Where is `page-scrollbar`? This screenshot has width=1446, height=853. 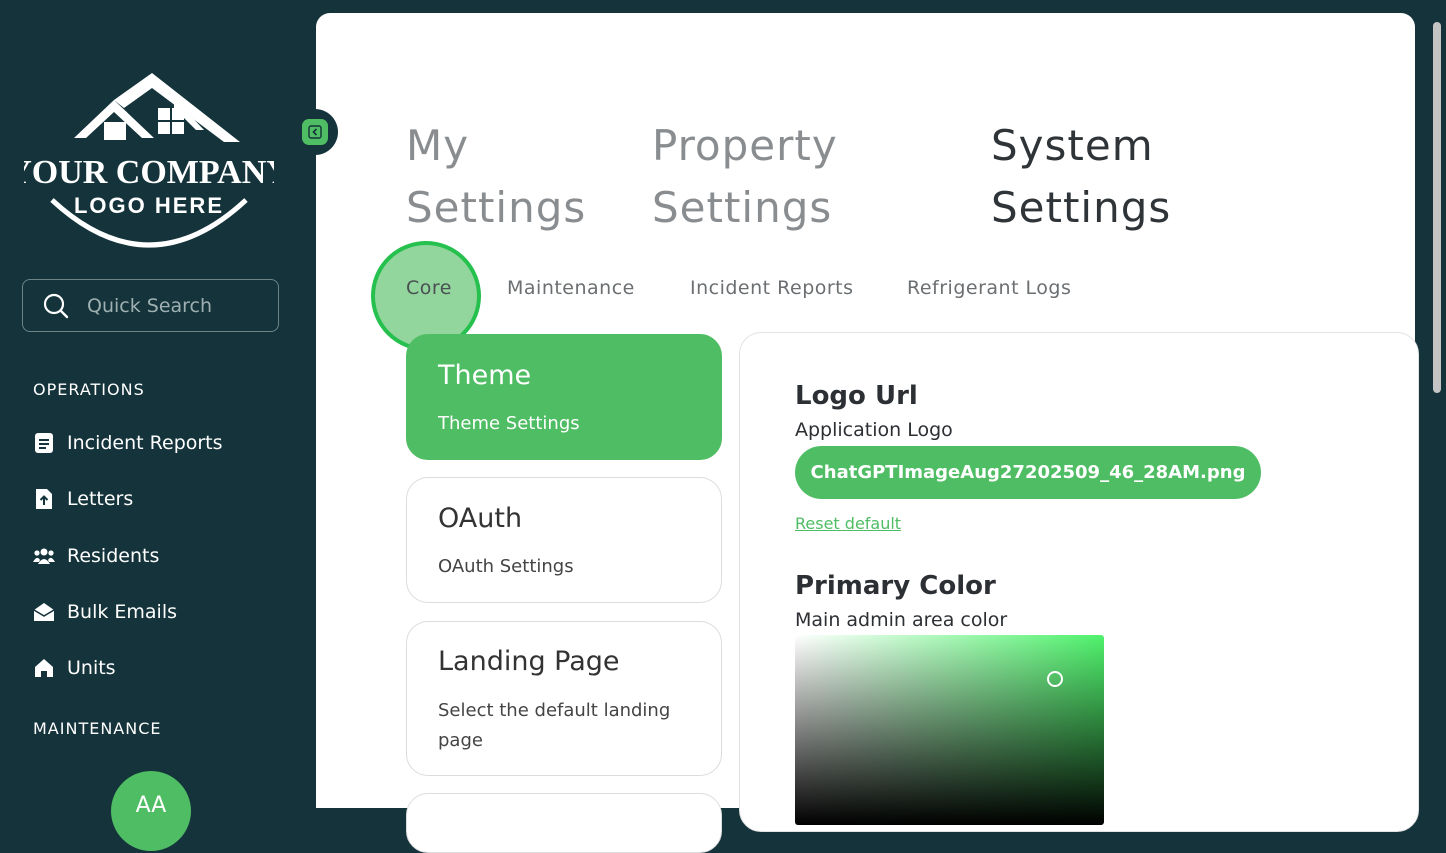
page-scrollbar is located at coordinates (1437, 207).